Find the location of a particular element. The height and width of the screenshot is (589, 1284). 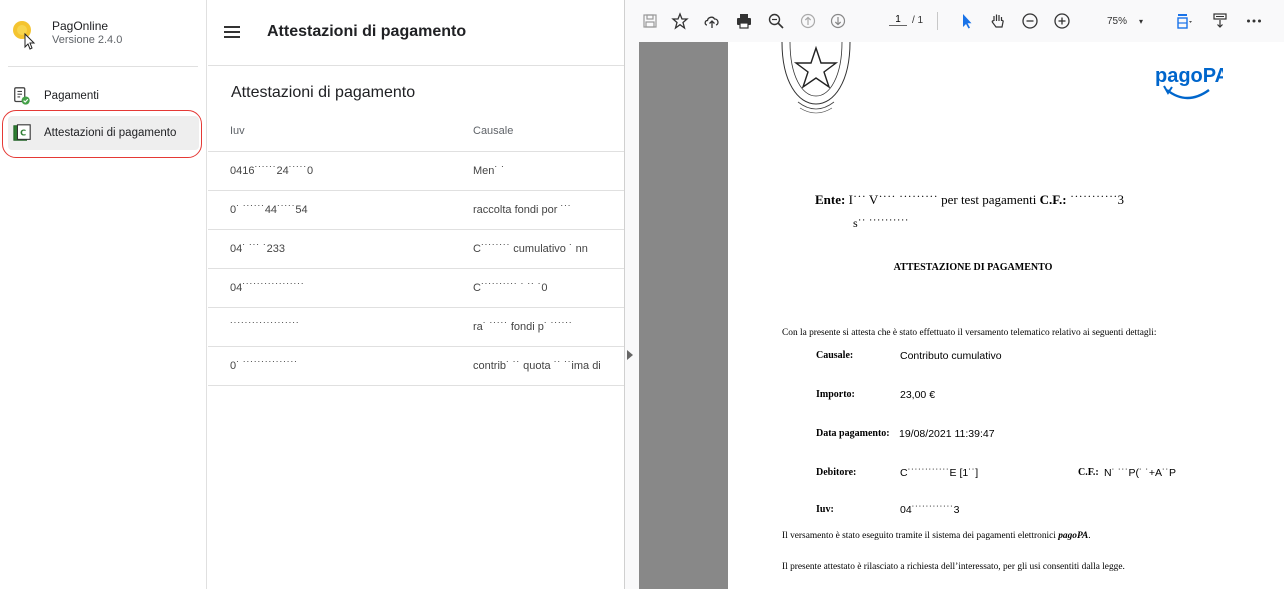

ente-line-2: s˙˙ ˙˙˙˙˙˙˙˙˙˙ is located at coordinates (881, 223).